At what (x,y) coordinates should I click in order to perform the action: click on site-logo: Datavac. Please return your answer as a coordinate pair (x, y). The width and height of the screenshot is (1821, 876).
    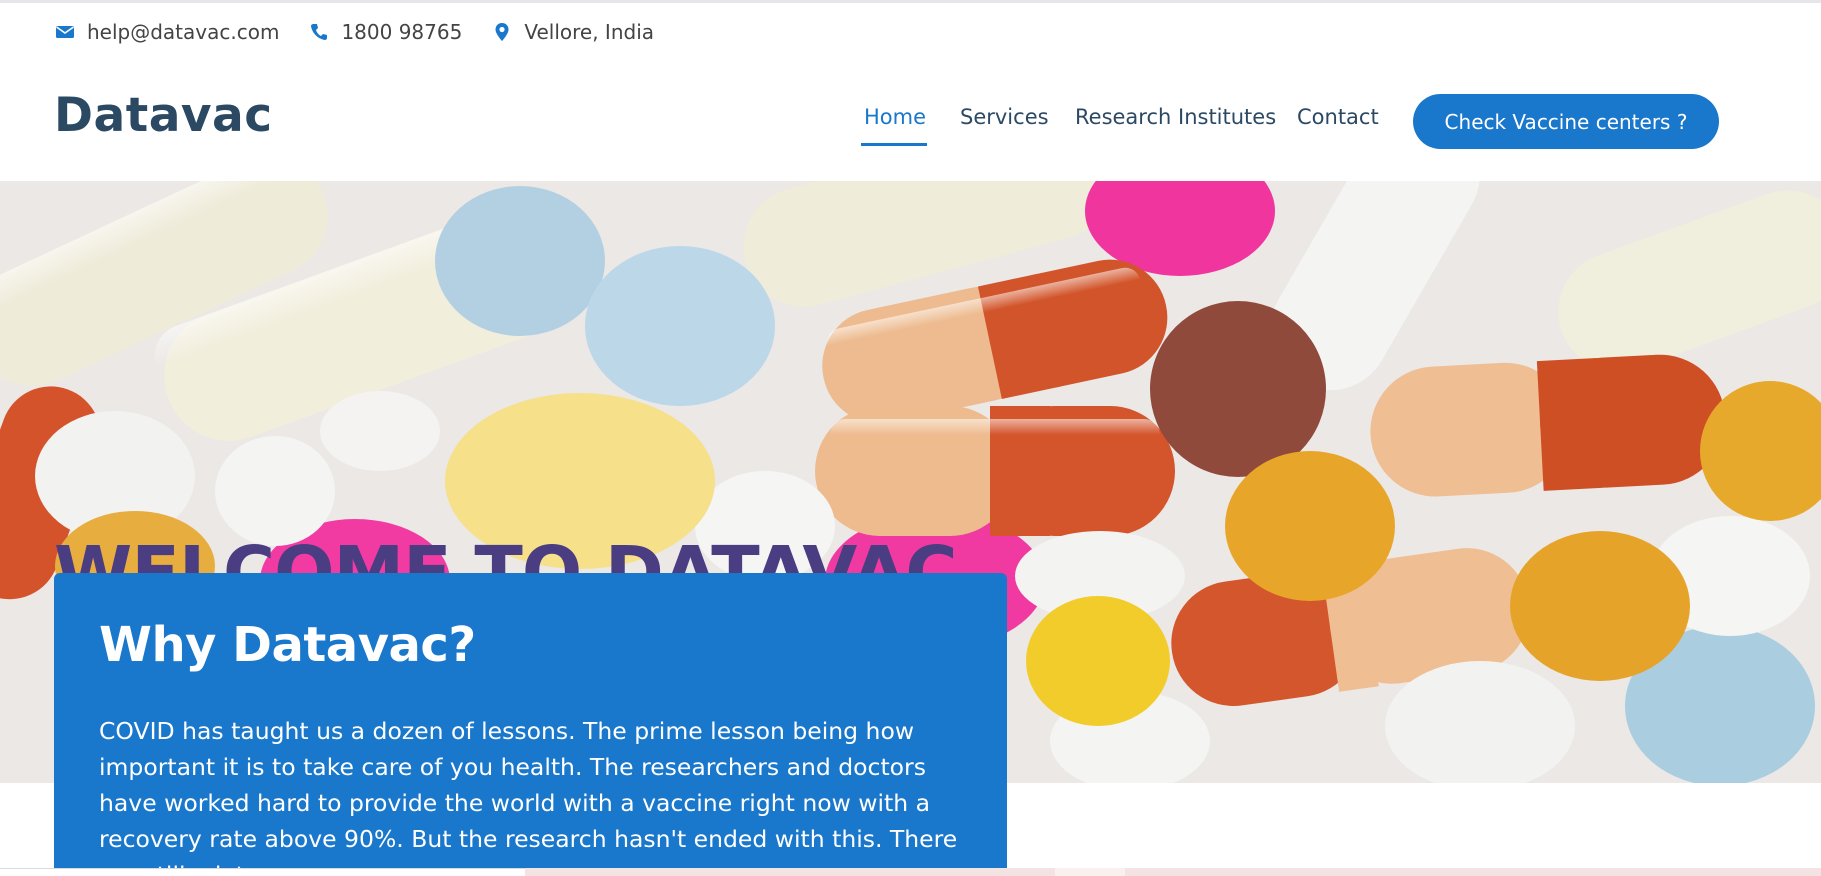
    Looking at the image, I should click on (163, 115).